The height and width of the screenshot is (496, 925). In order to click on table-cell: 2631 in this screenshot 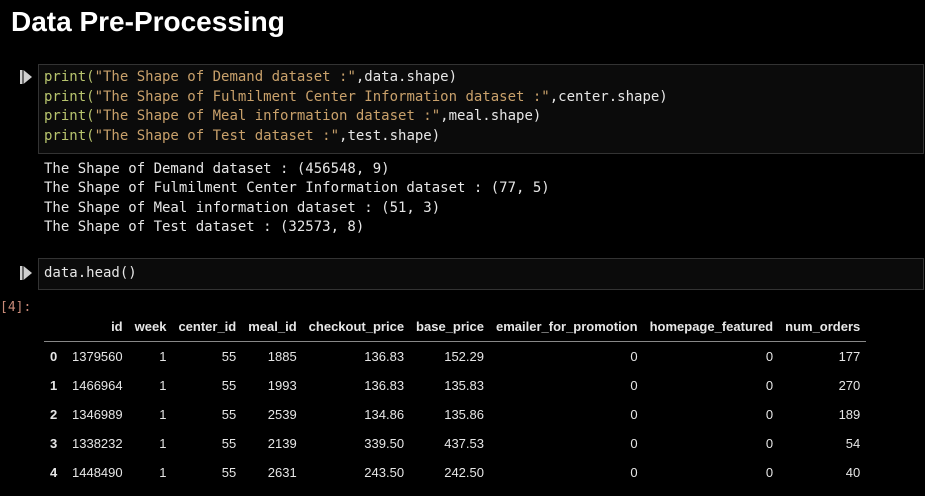, I will do `click(282, 472)`.